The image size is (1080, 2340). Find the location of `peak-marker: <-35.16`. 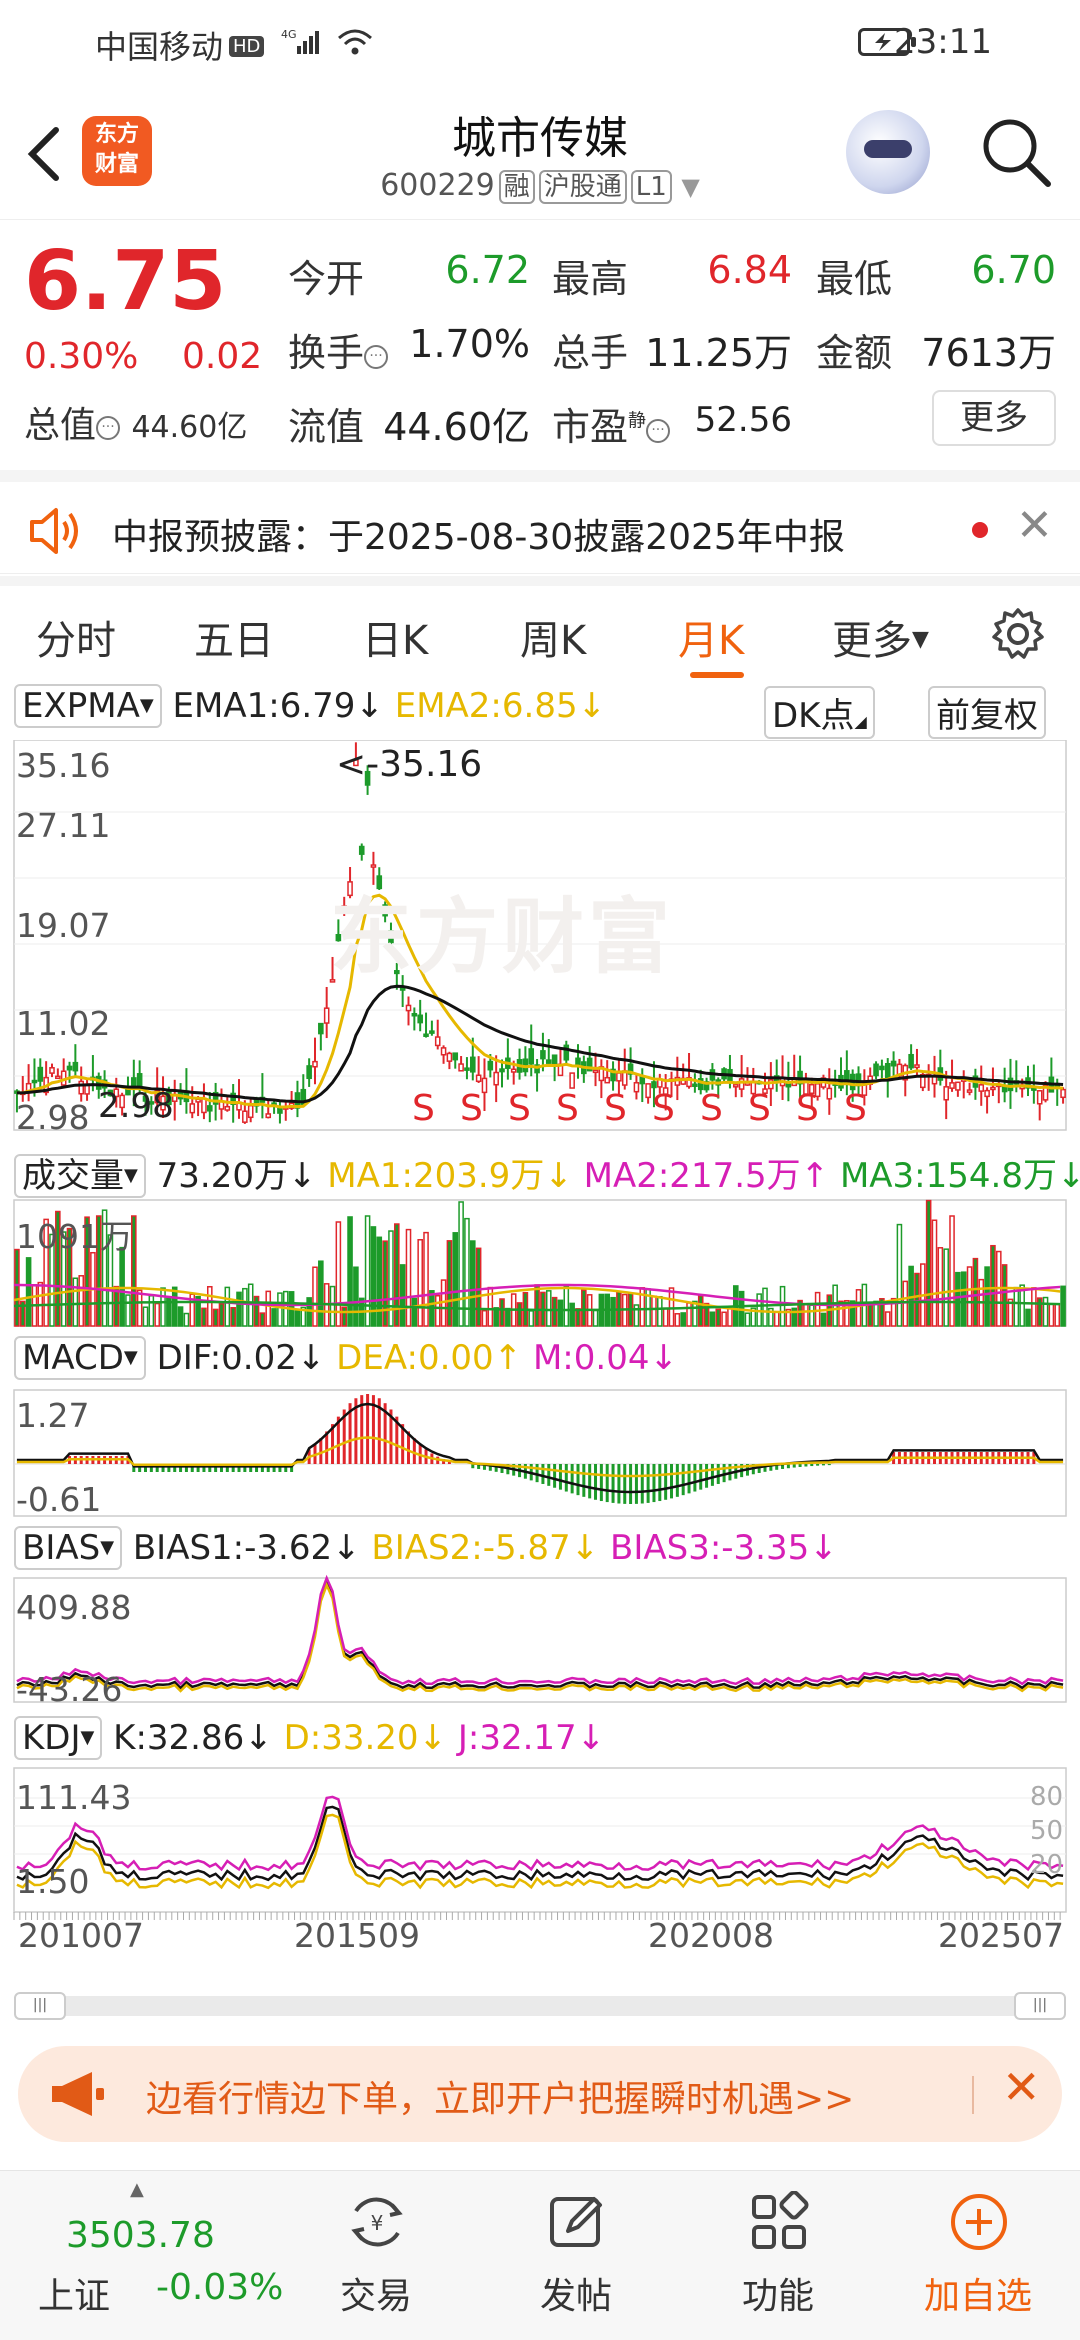

peak-marker: <-35.16 is located at coordinates (409, 764).